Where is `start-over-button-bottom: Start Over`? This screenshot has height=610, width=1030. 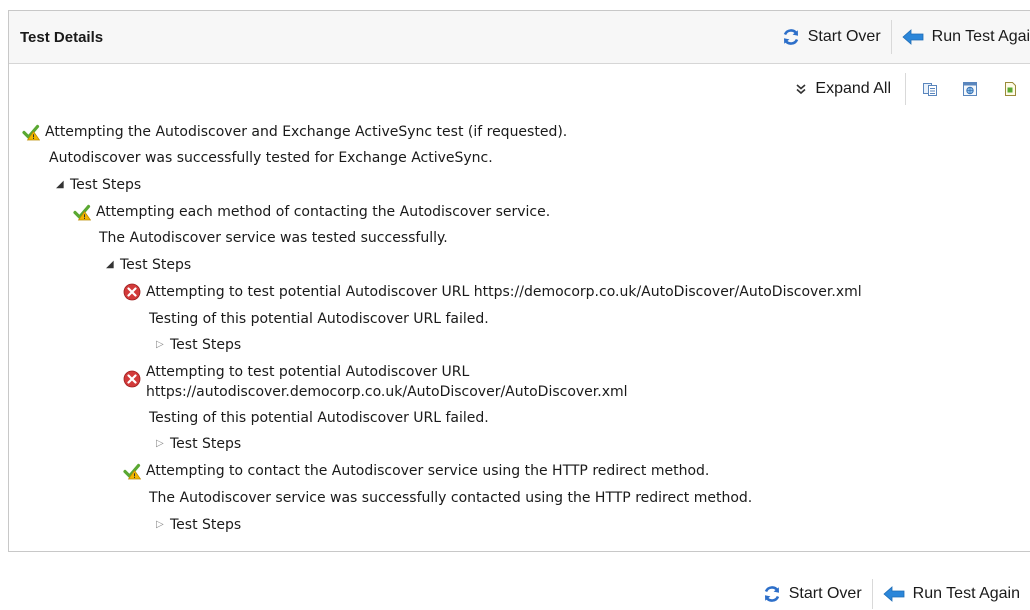 start-over-button-bottom: Start Over is located at coordinates (812, 594).